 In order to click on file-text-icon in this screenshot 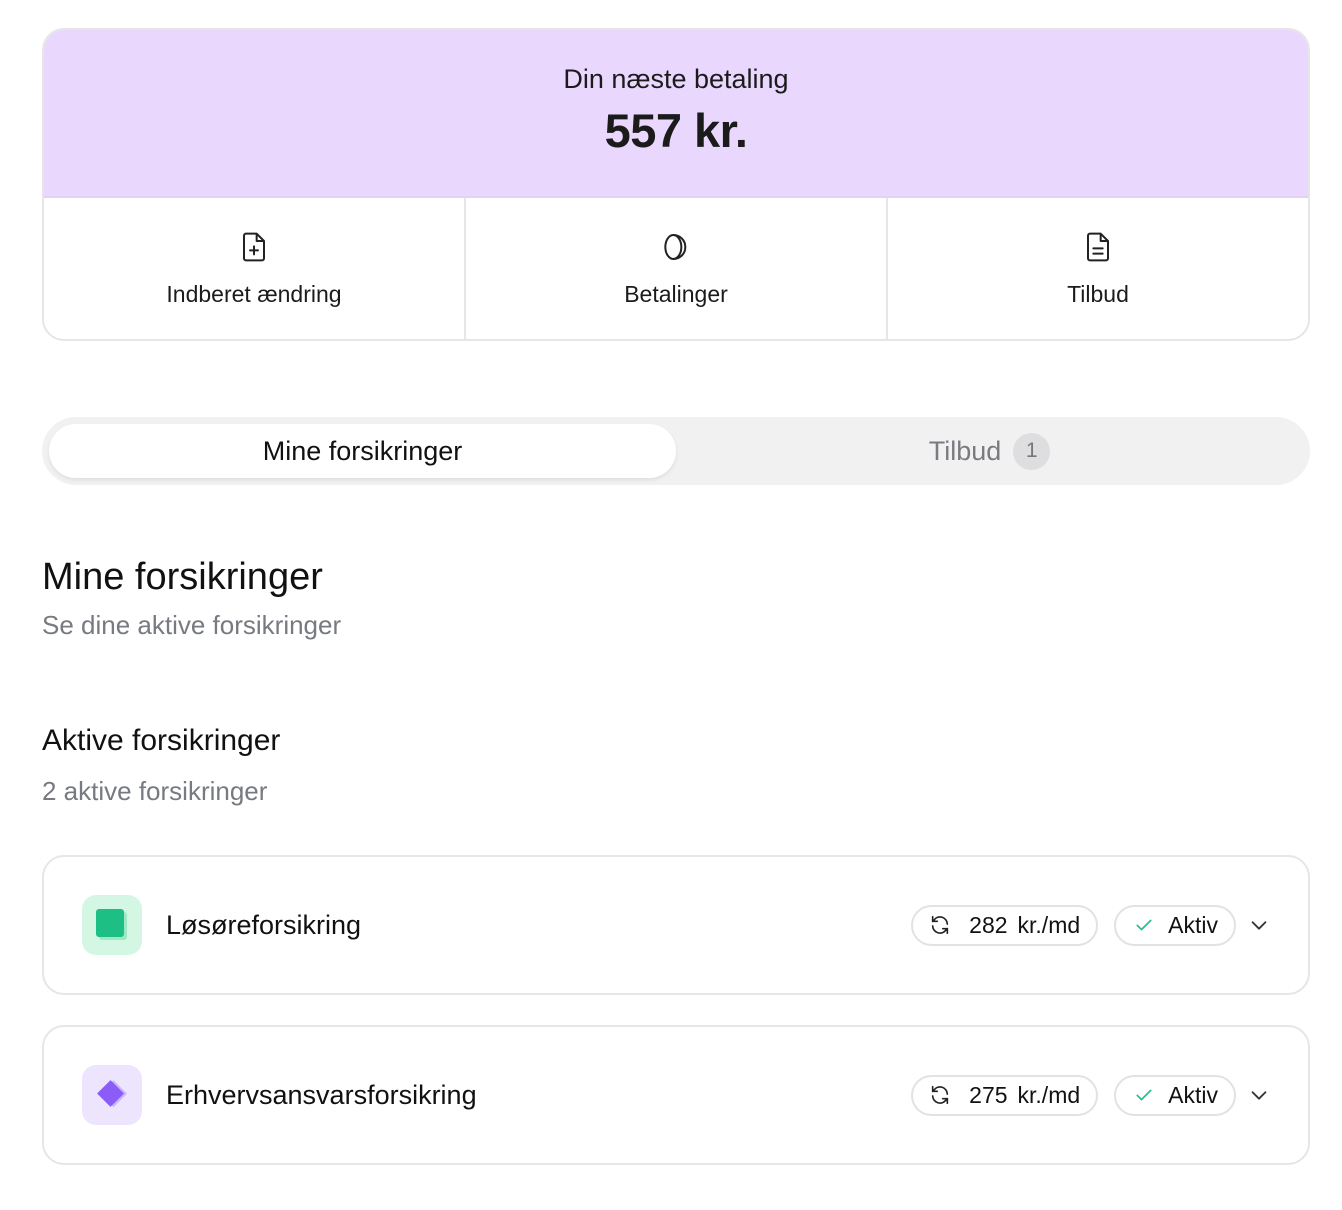, I will do `click(1098, 247)`.